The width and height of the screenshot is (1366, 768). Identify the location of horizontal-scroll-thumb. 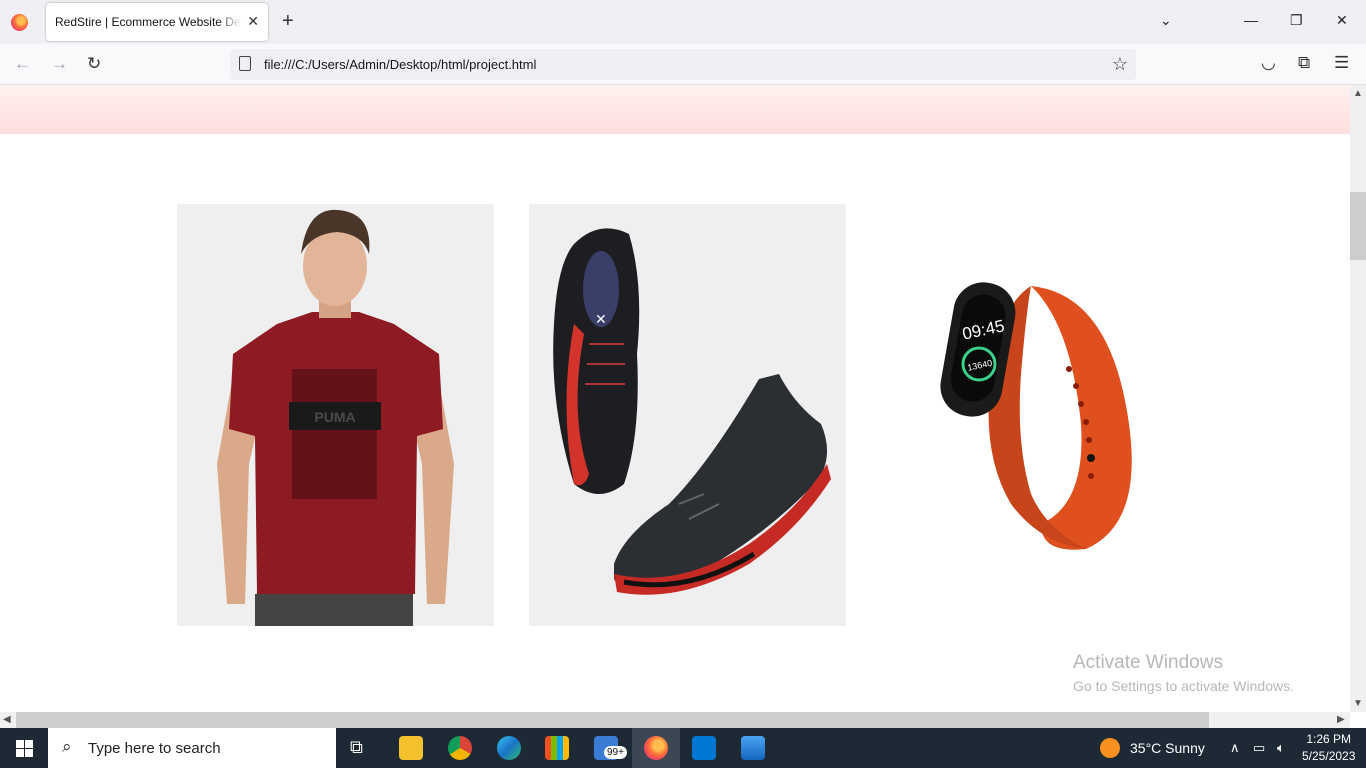
(612, 720).